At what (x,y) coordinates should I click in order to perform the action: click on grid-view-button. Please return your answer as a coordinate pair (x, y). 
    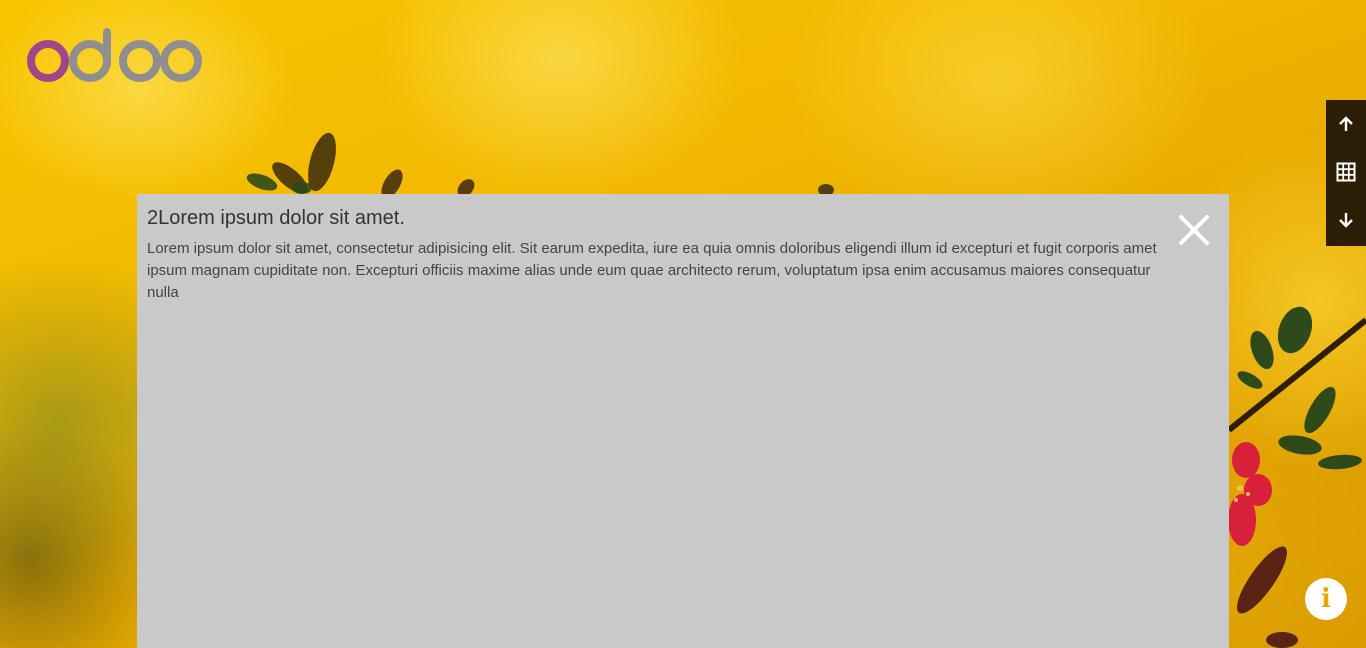
    Looking at the image, I should click on (1346, 172).